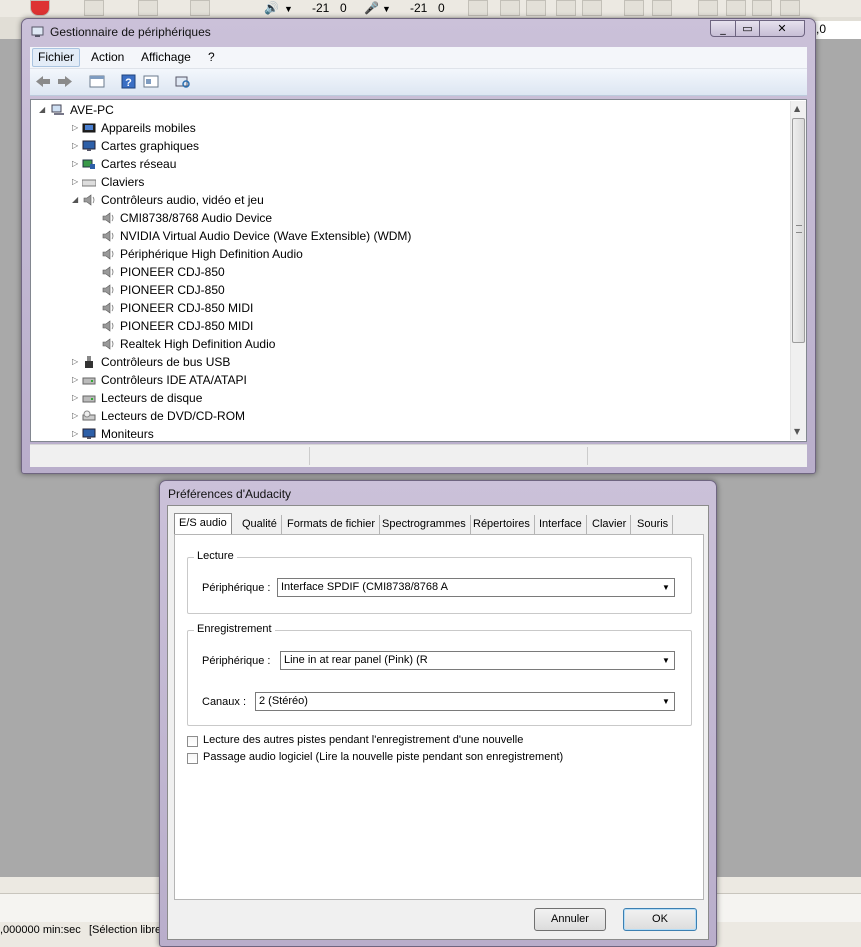  Describe the element at coordinates (408, 254) in the screenshot. I see `tree-device: Périphérique High Definition Audio` at that location.